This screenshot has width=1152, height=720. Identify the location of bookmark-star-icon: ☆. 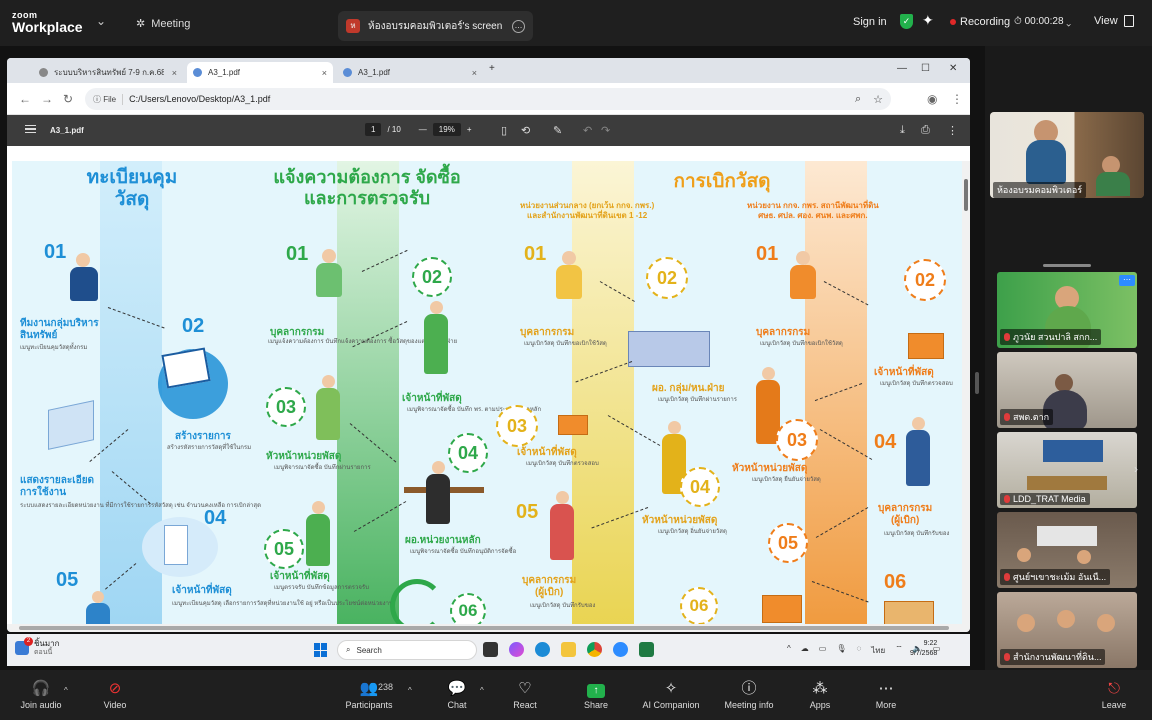
(878, 99).